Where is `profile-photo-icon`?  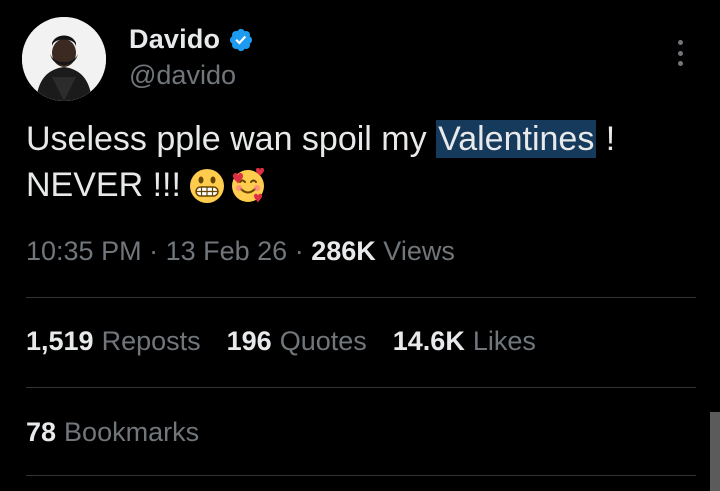
profile-photo-icon is located at coordinates (64, 59).